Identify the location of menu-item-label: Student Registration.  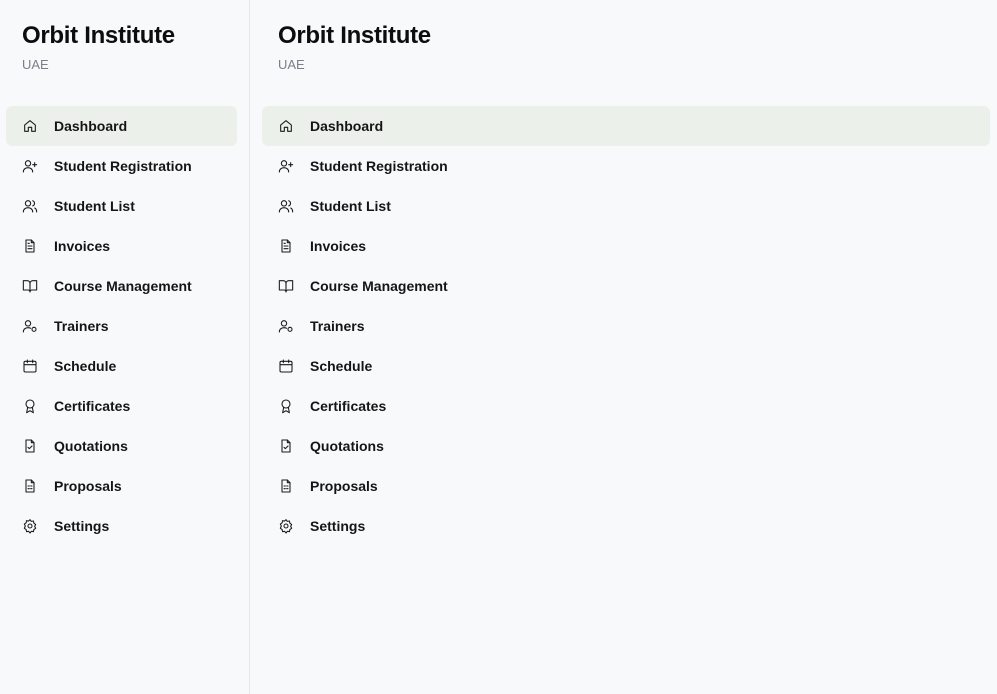
(379, 166).